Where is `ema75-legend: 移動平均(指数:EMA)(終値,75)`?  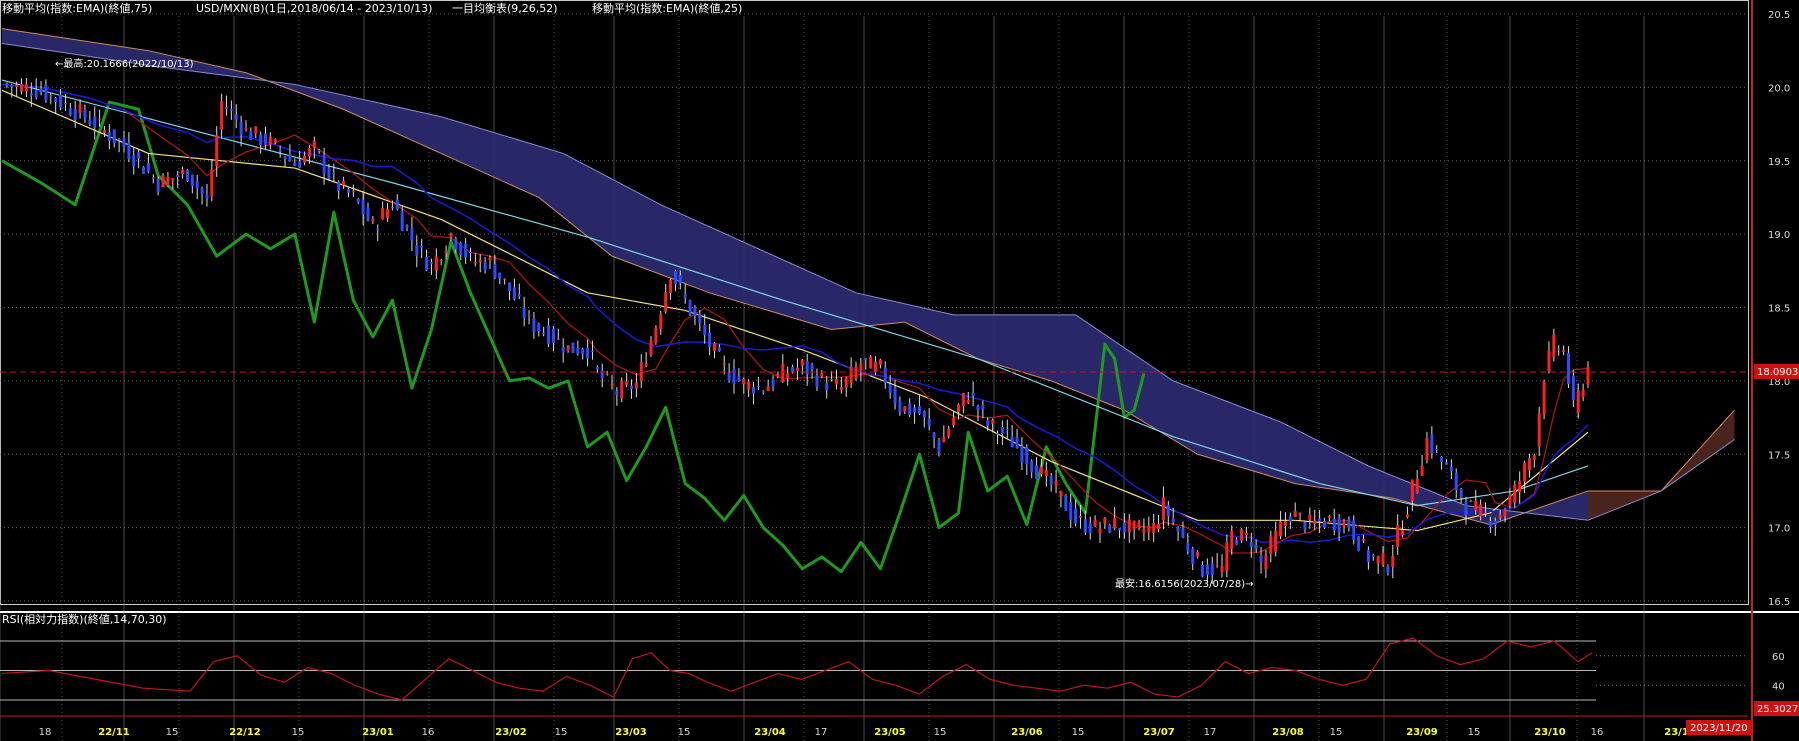
ema75-legend: 移動平均(指数:EMA)(終値,75) is located at coordinates (77, 8).